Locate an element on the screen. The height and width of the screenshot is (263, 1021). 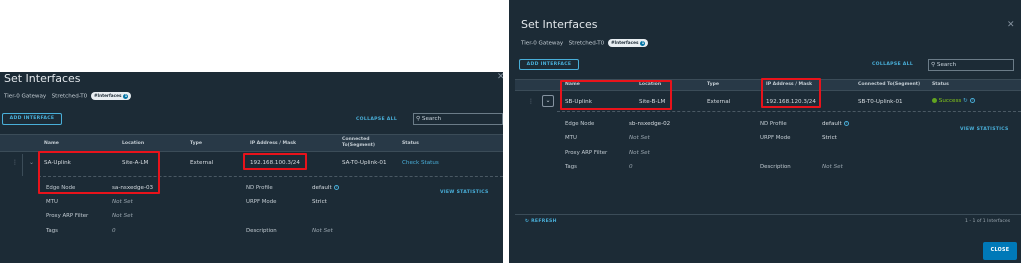
refresh-button: ↻ REFRESH is located at coordinates (541, 221).